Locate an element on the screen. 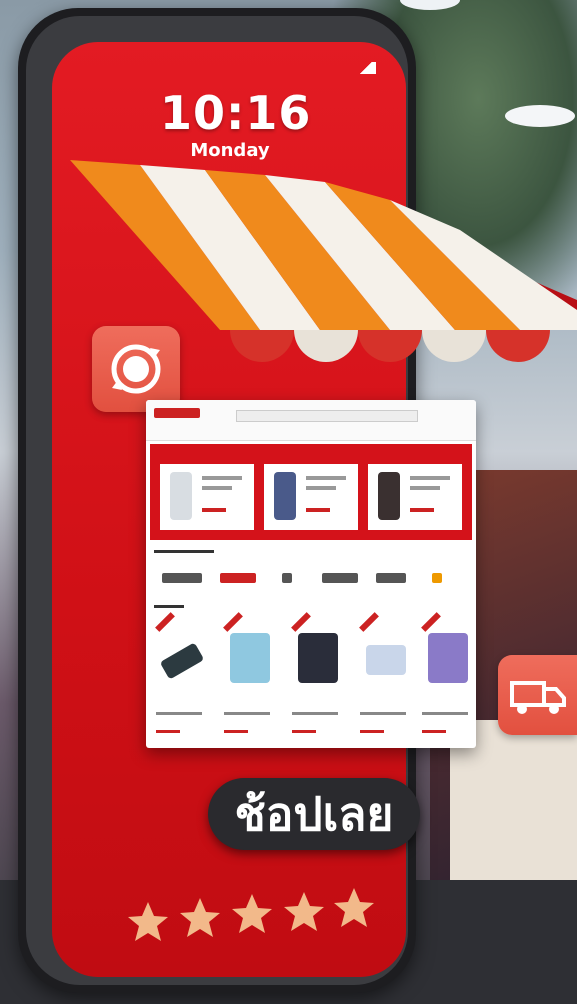  clock-time: 10:16 is located at coordinates (236, 113).